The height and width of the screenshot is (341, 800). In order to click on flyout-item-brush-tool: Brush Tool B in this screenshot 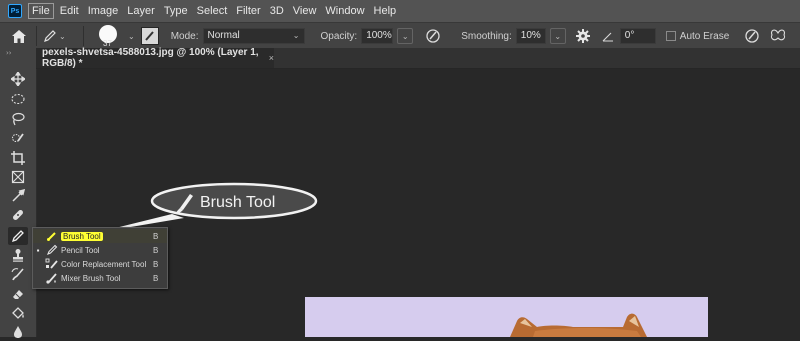, I will do `click(100, 236)`.